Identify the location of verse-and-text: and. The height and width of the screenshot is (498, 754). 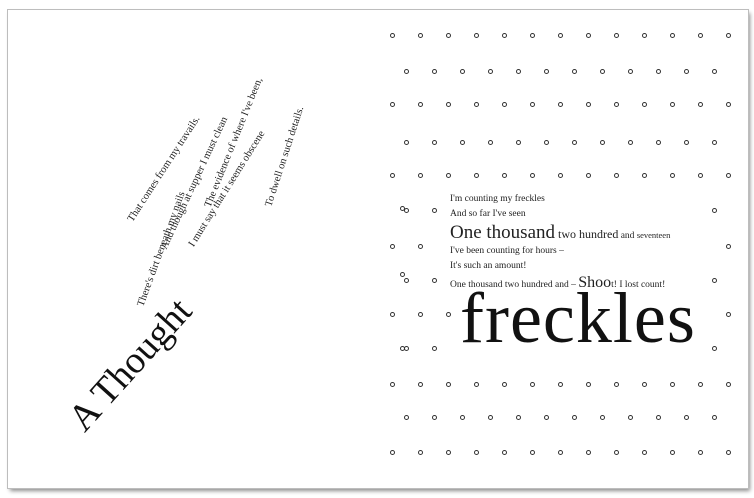
(627, 236).